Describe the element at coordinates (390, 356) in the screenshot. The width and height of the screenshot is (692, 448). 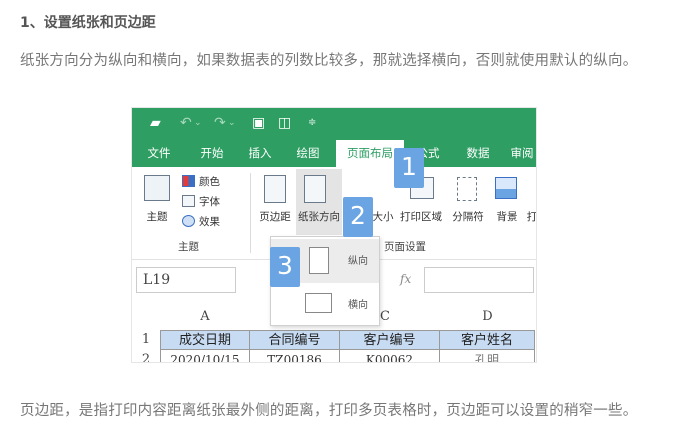
I see `data-cell-customer-id: K00062` at that location.